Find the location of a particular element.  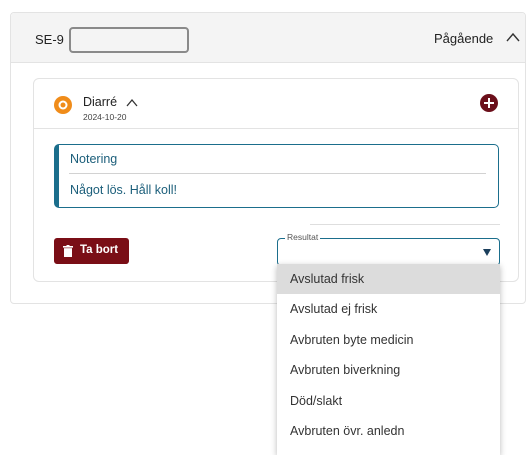

delete-button: Ta bort is located at coordinates (91, 251).